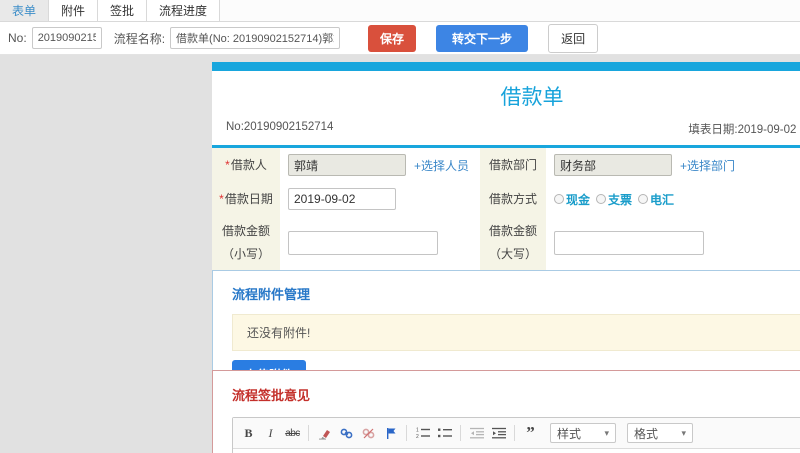  What do you see at coordinates (347, 165) in the screenshot?
I see `borrower-input` at bounding box center [347, 165].